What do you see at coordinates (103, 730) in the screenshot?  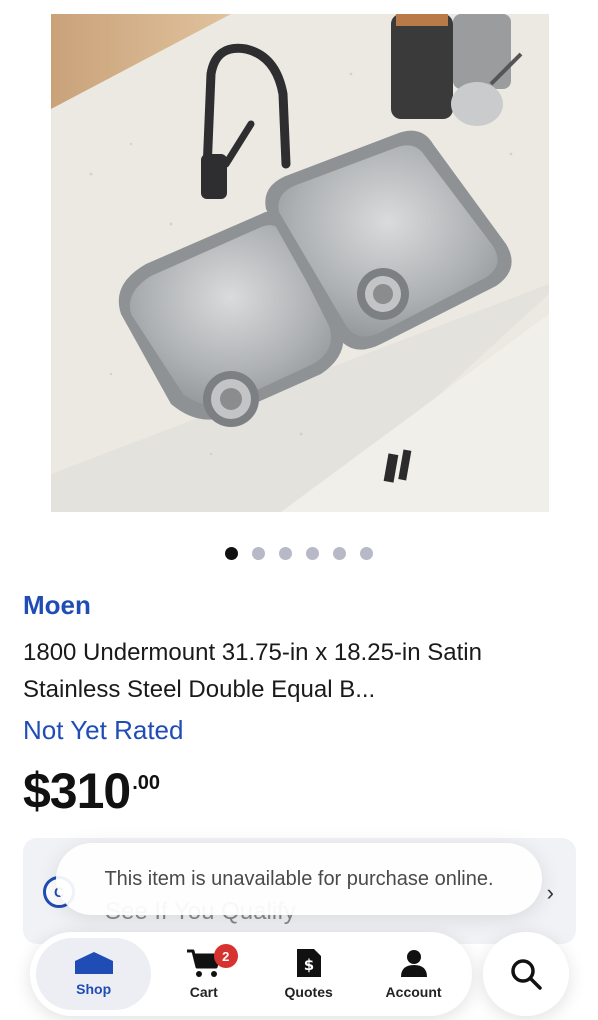 I see `rating-link: Not Yet Rated` at bounding box center [103, 730].